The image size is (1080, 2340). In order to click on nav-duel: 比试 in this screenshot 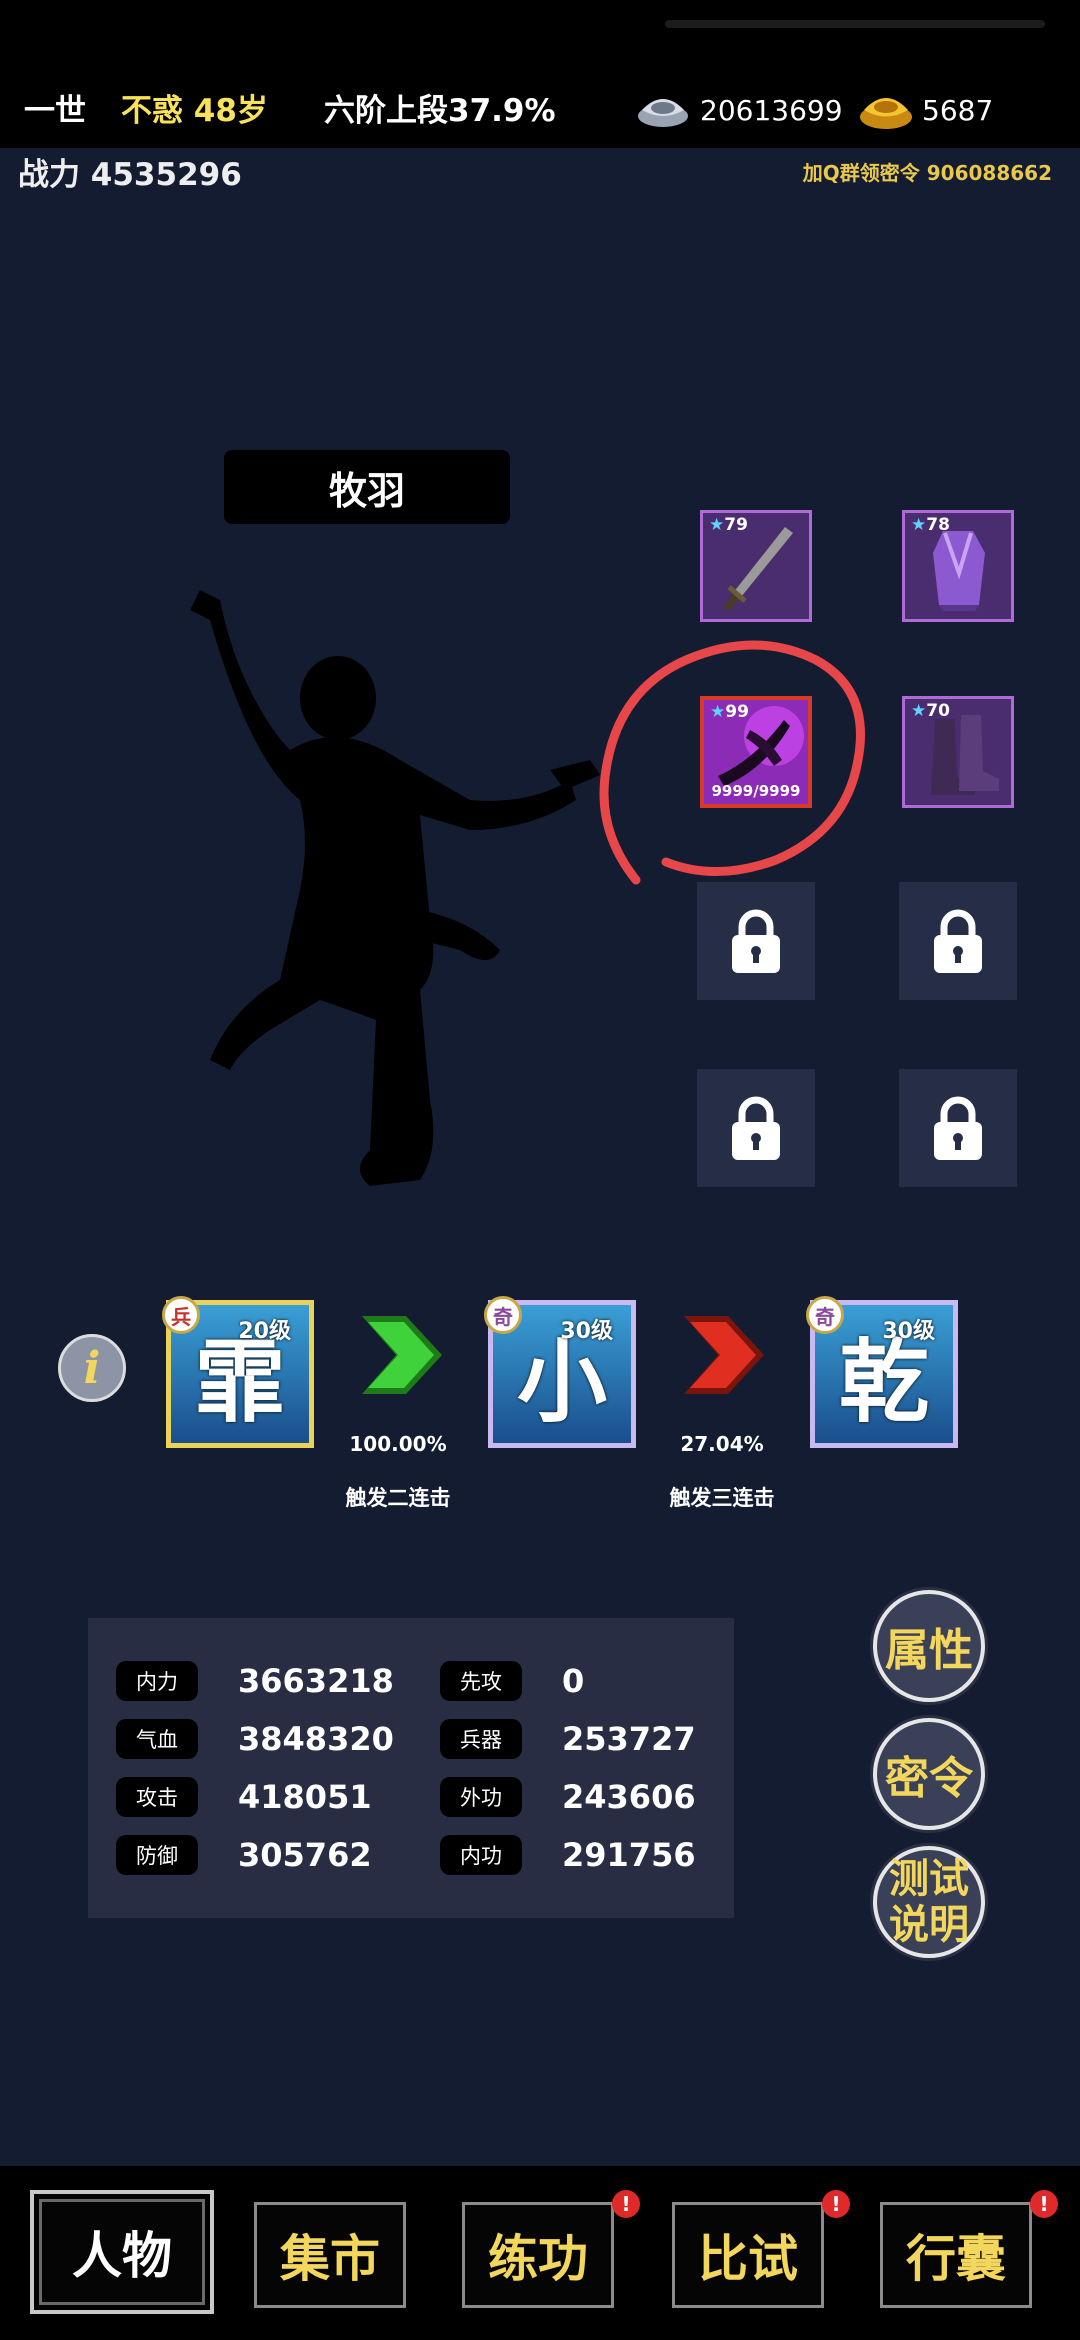, I will do `click(748, 2255)`.